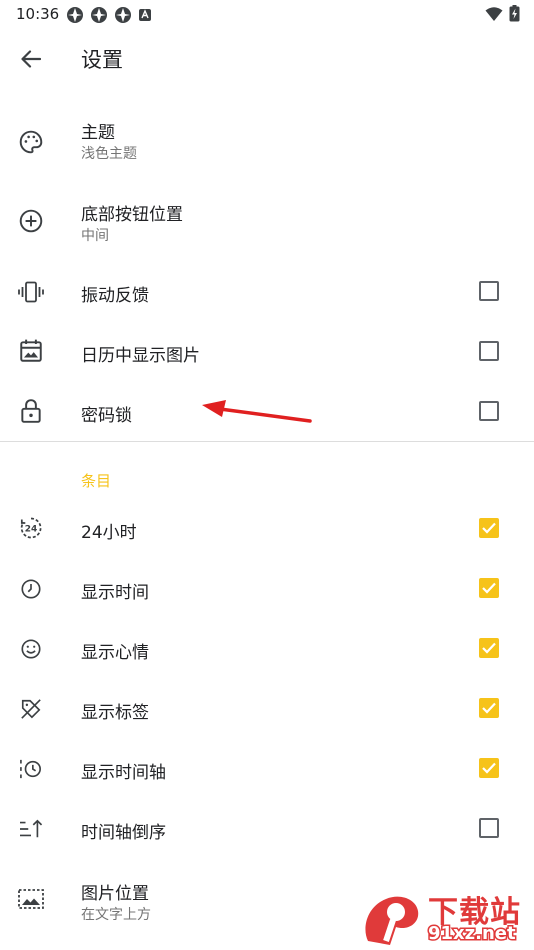 The image size is (534, 950). I want to click on setting-title: 图片位置, so click(115, 894).